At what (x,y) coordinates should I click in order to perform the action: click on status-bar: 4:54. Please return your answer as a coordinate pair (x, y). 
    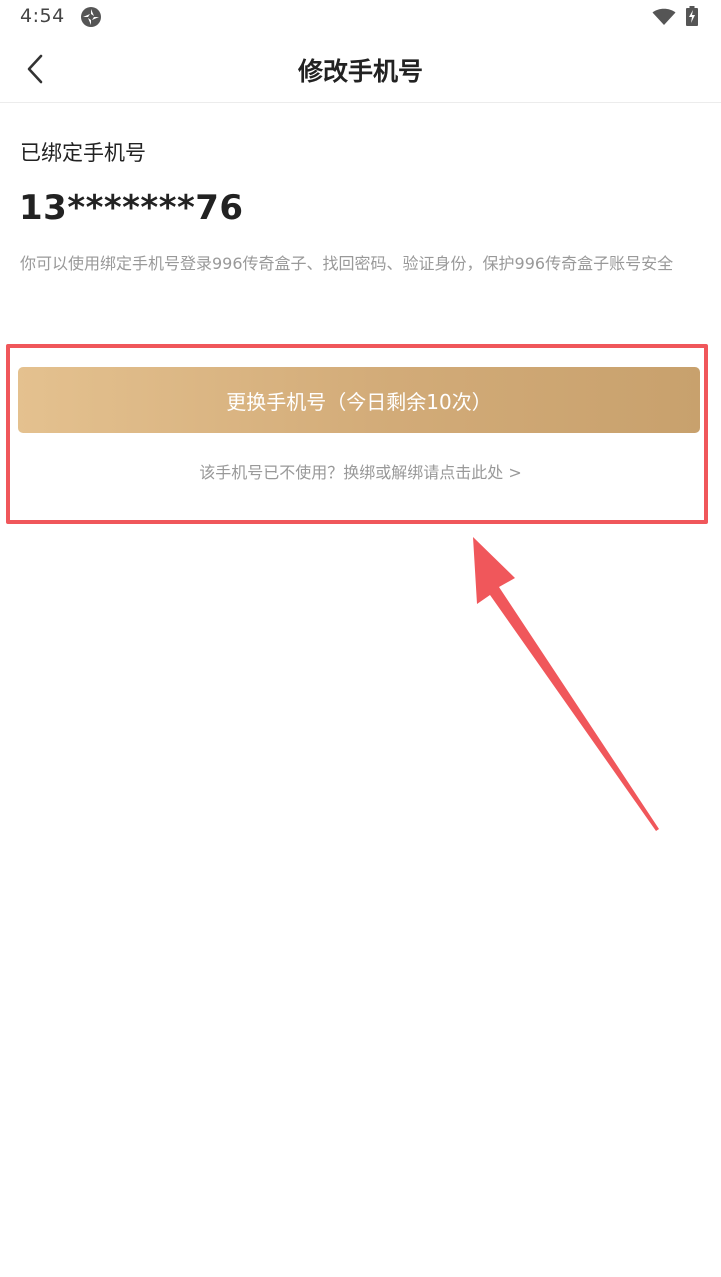
    Looking at the image, I should click on (360, 18).